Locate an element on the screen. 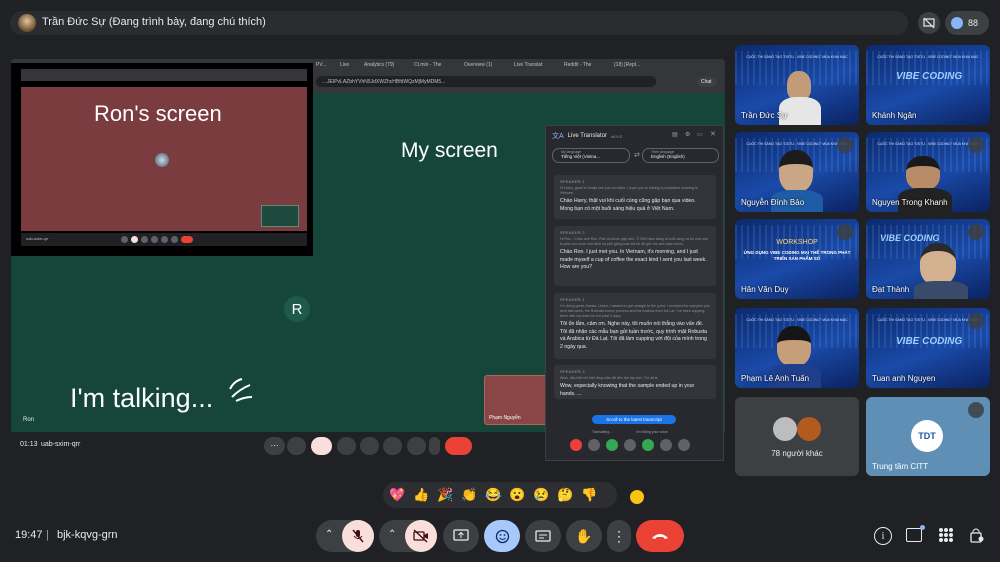 The image size is (1000, 562). camera-off-icon is located at coordinates (420, 536).